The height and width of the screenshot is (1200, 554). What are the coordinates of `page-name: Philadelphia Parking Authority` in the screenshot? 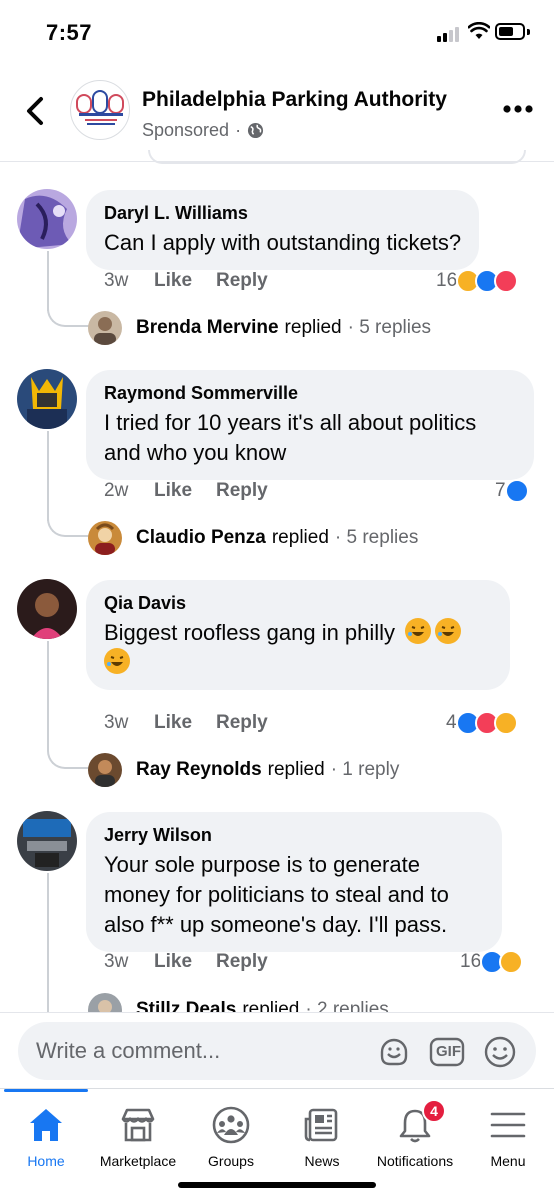 It's located at (294, 100).